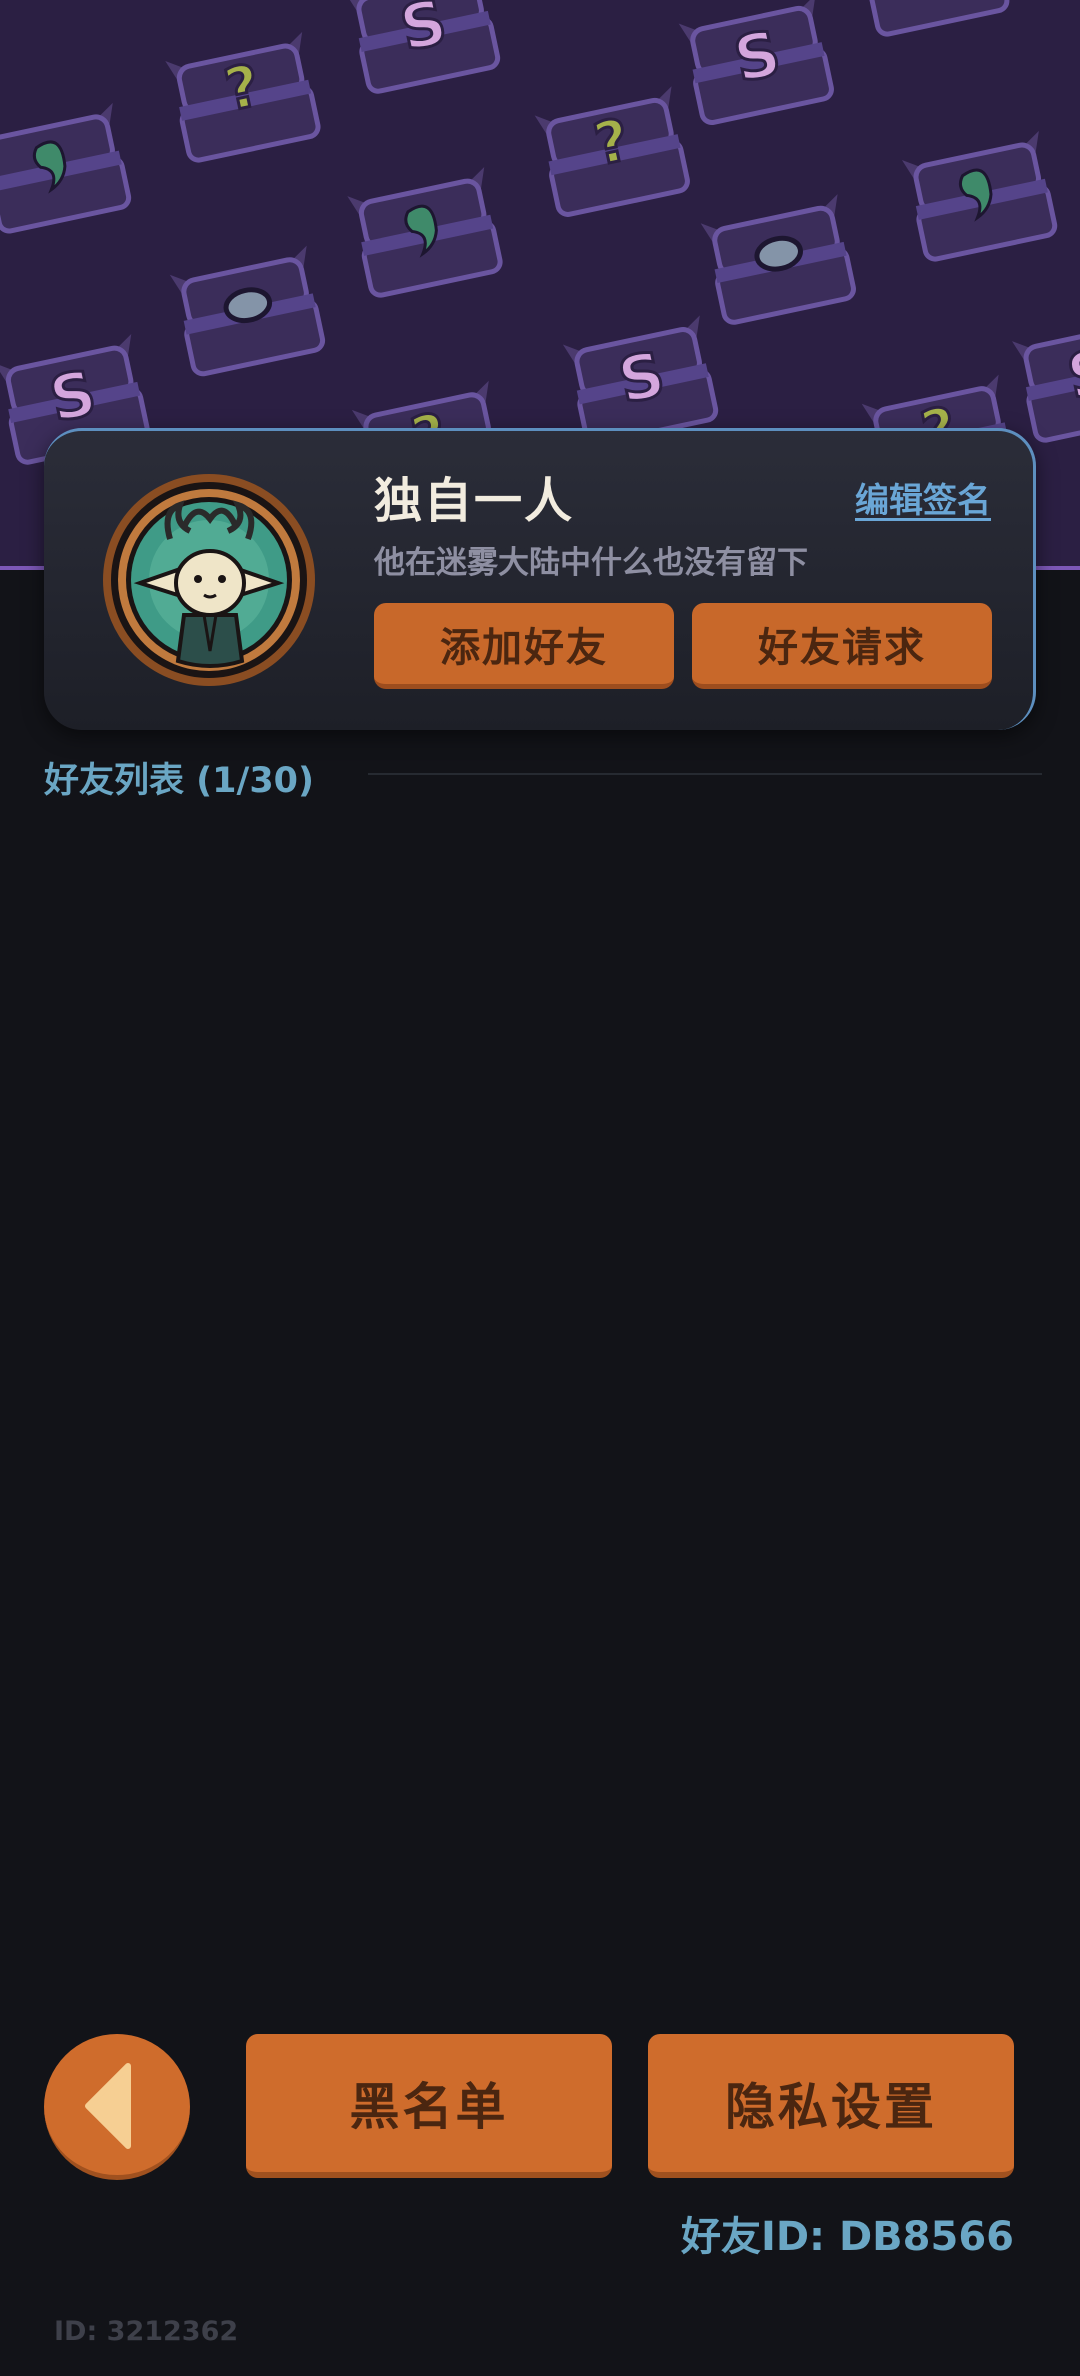 The image size is (1080, 2376). I want to click on user-id-label: ID: 3212362, so click(146, 2331).